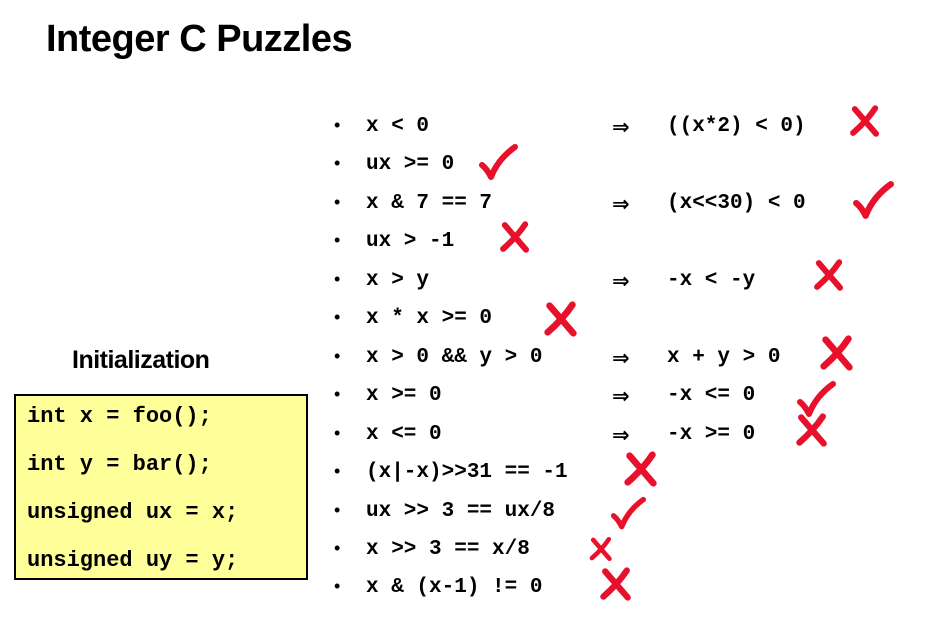  Describe the element at coordinates (736, 126) in the screenshot. I see `puzzle-implication: ((x*2) < 0)` at that location.